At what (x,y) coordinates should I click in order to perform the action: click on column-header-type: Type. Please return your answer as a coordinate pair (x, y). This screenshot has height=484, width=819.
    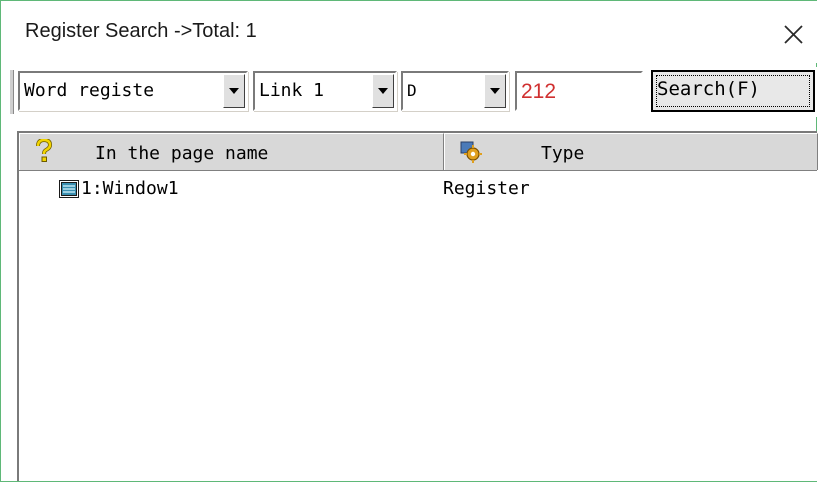
    Looking at the image, I should click on (631, 151).